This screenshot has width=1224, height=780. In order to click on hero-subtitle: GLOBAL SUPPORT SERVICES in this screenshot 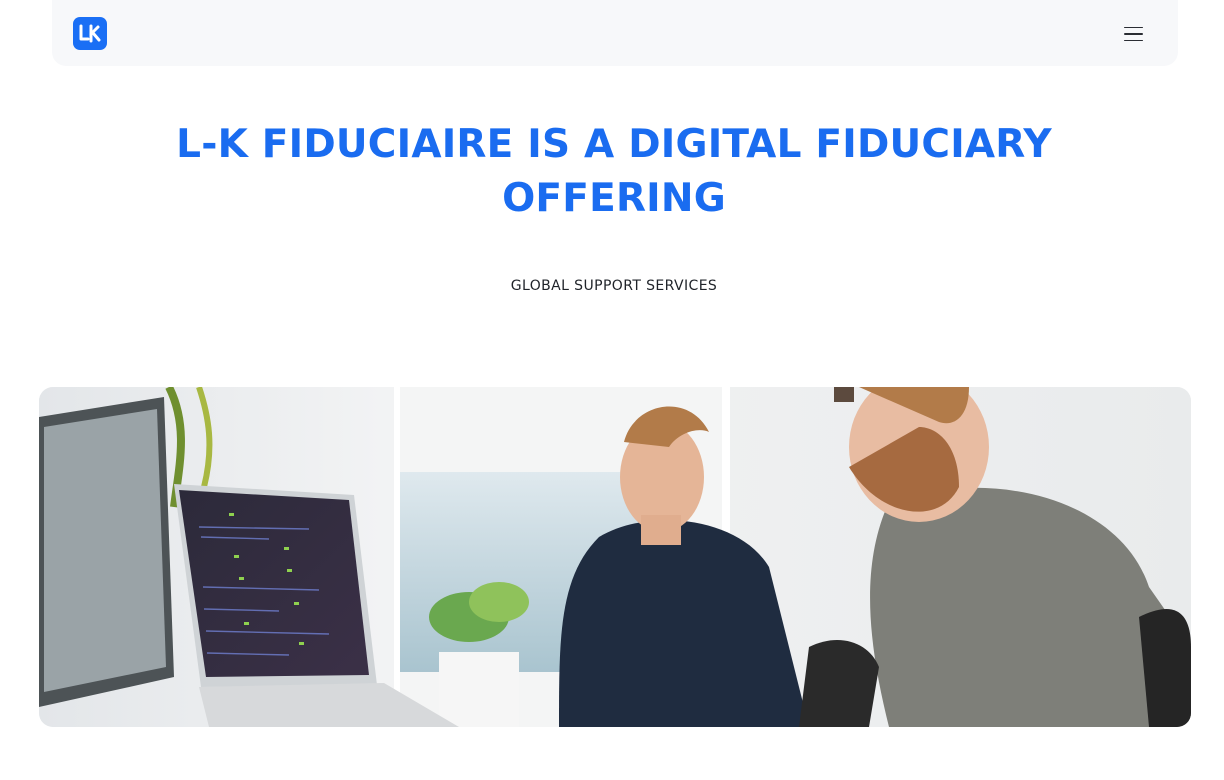, I will do `click(614, 286)`.